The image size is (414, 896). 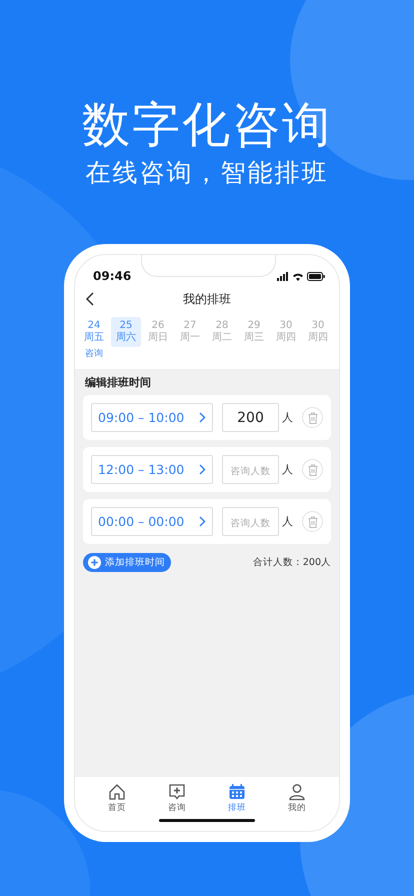 I want to click on time-range-field: 12:00 – 13:00, so click(x=152, y=469).